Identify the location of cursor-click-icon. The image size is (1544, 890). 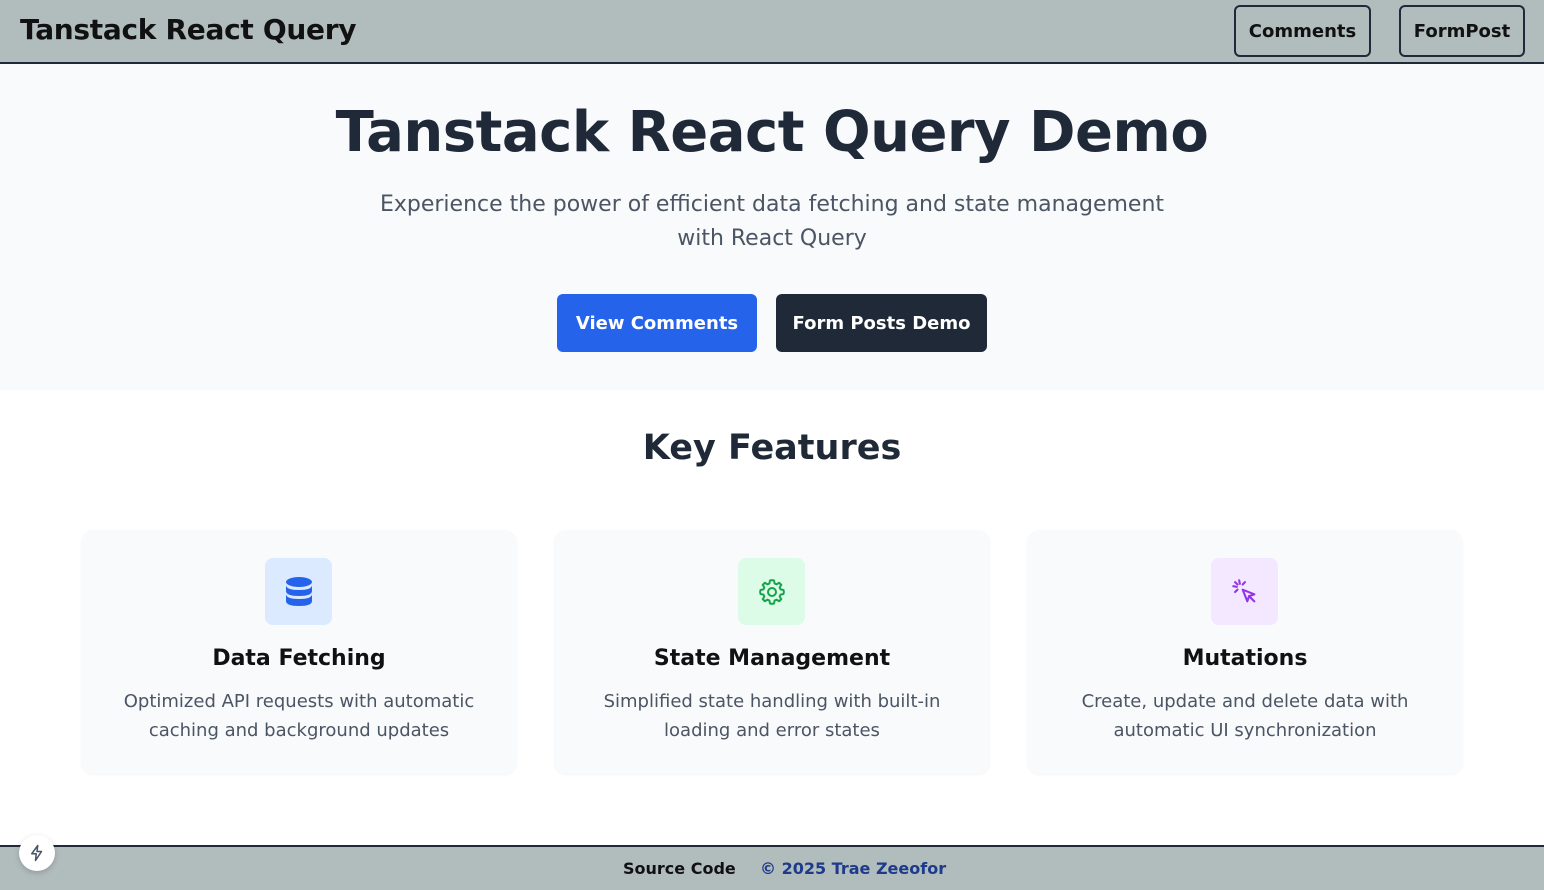
(1243, 590).